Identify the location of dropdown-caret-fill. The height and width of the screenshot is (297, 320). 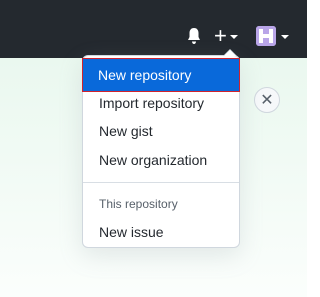
(230, 53).